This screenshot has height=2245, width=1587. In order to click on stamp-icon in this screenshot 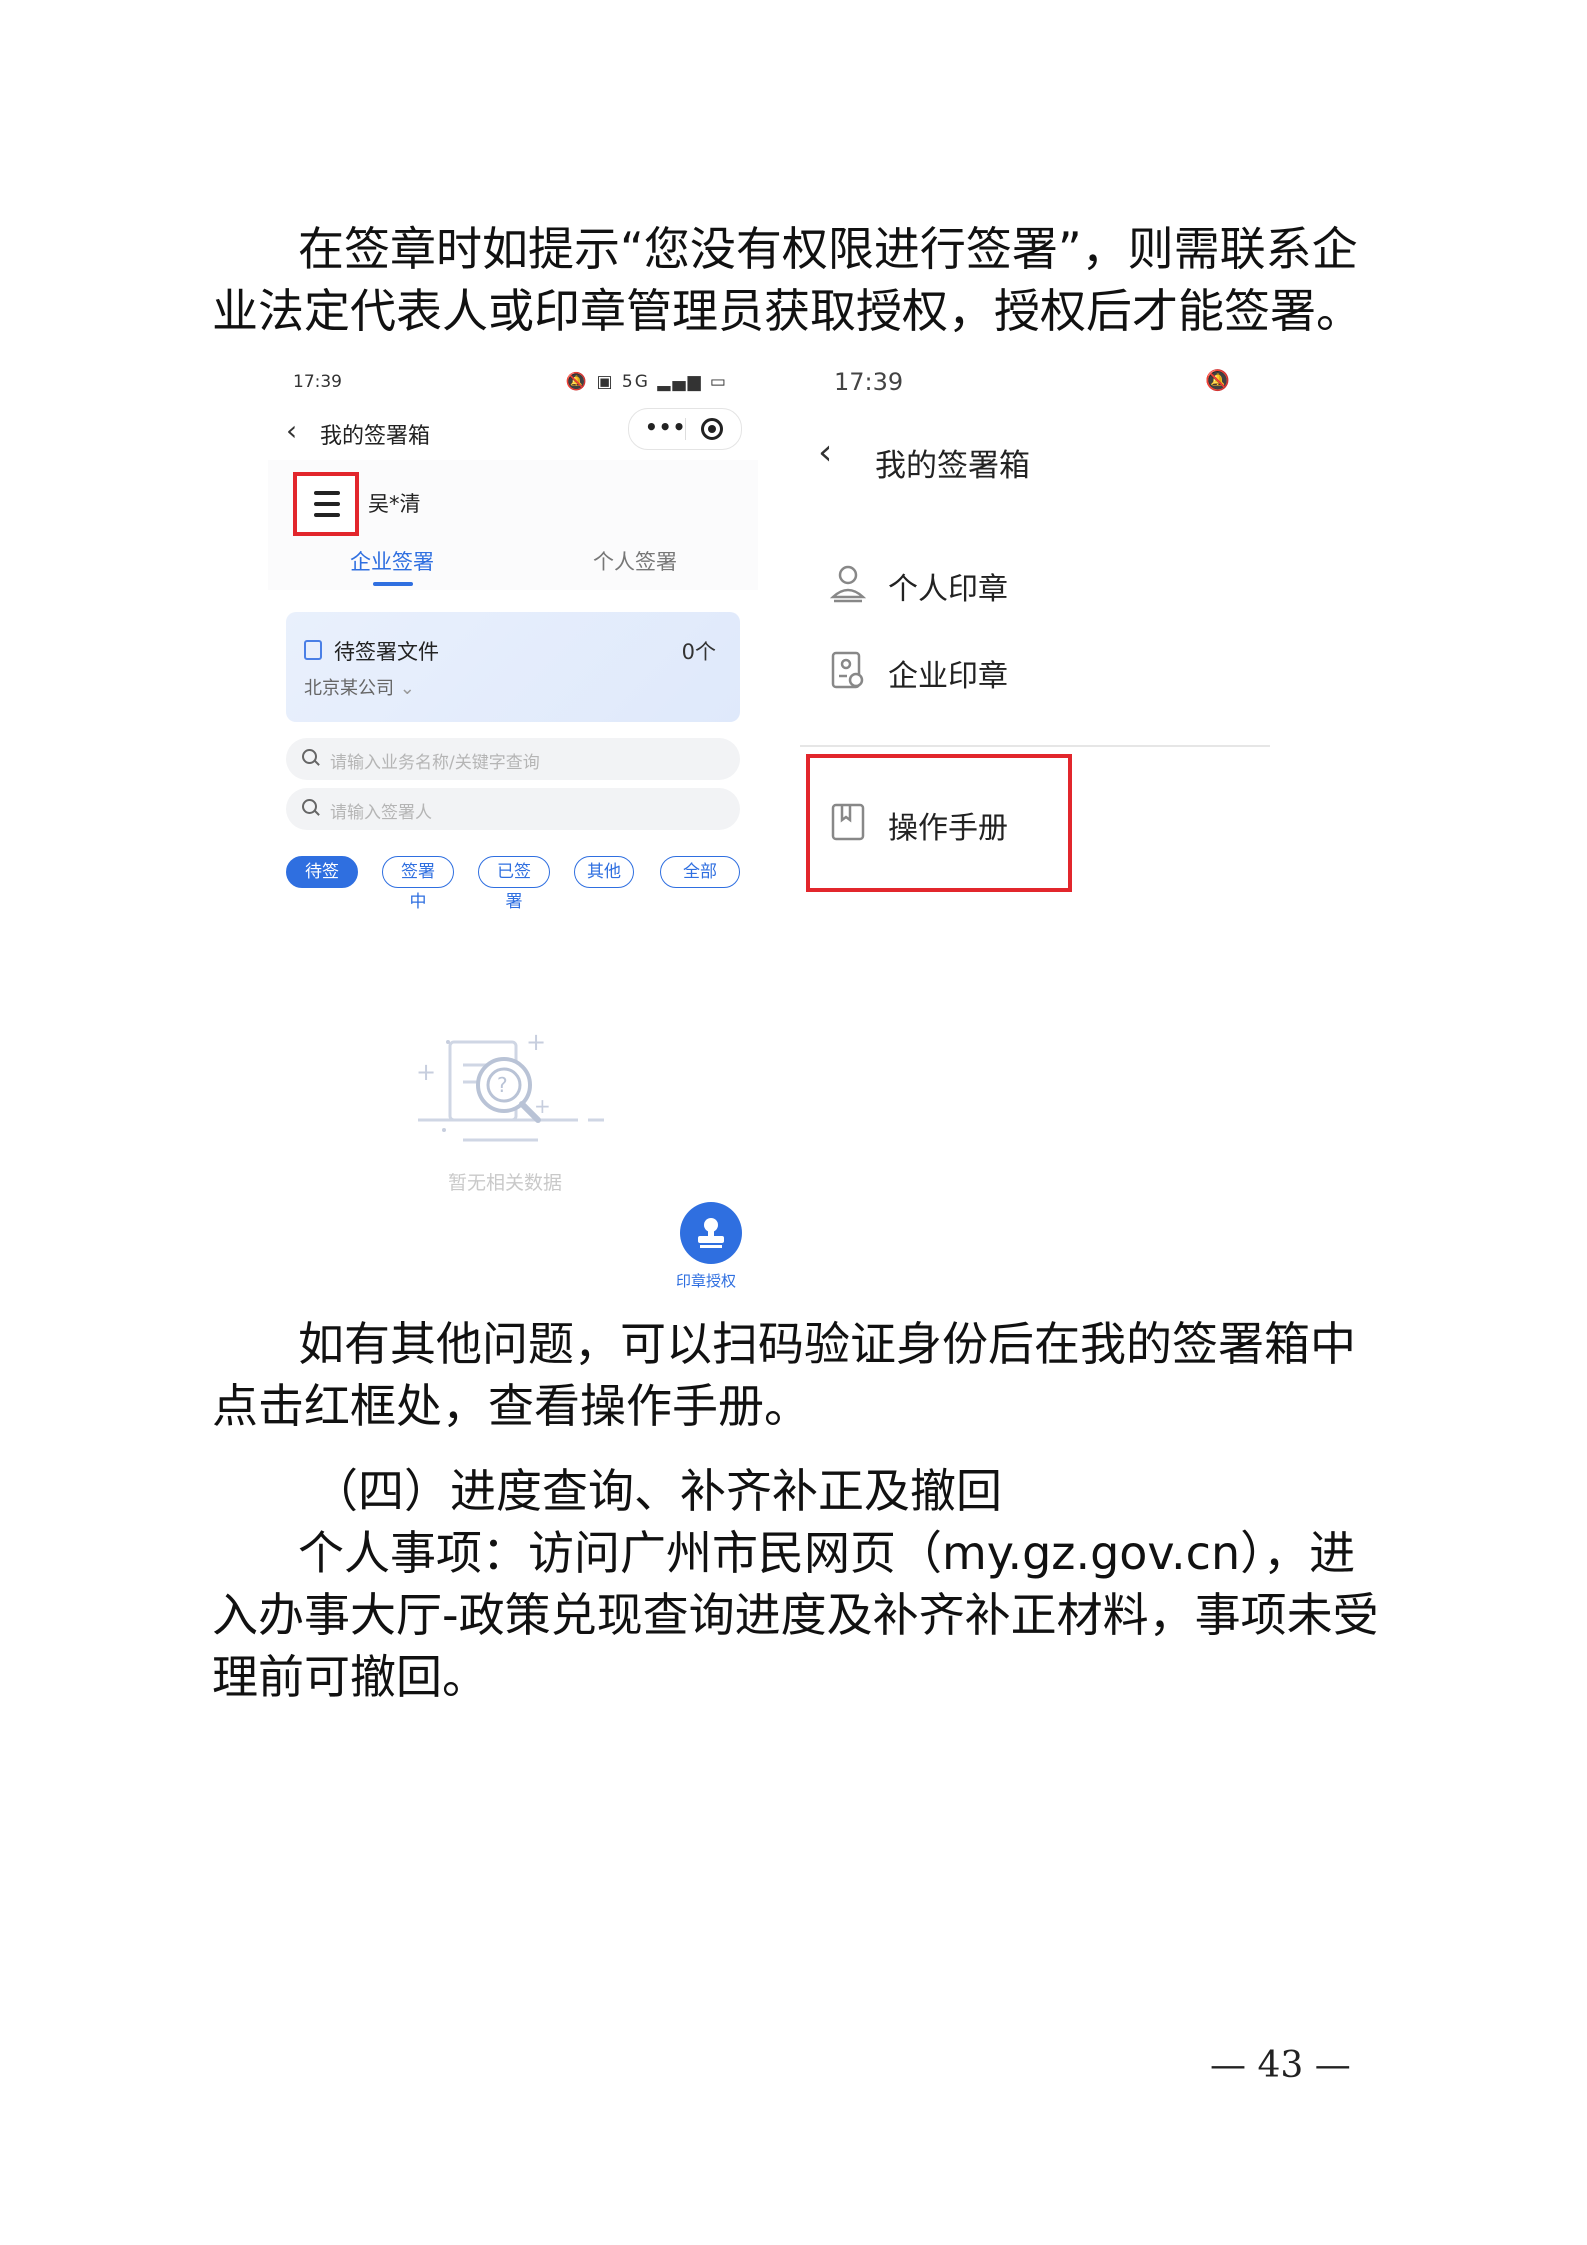, I will do `click(711, 1233)`.